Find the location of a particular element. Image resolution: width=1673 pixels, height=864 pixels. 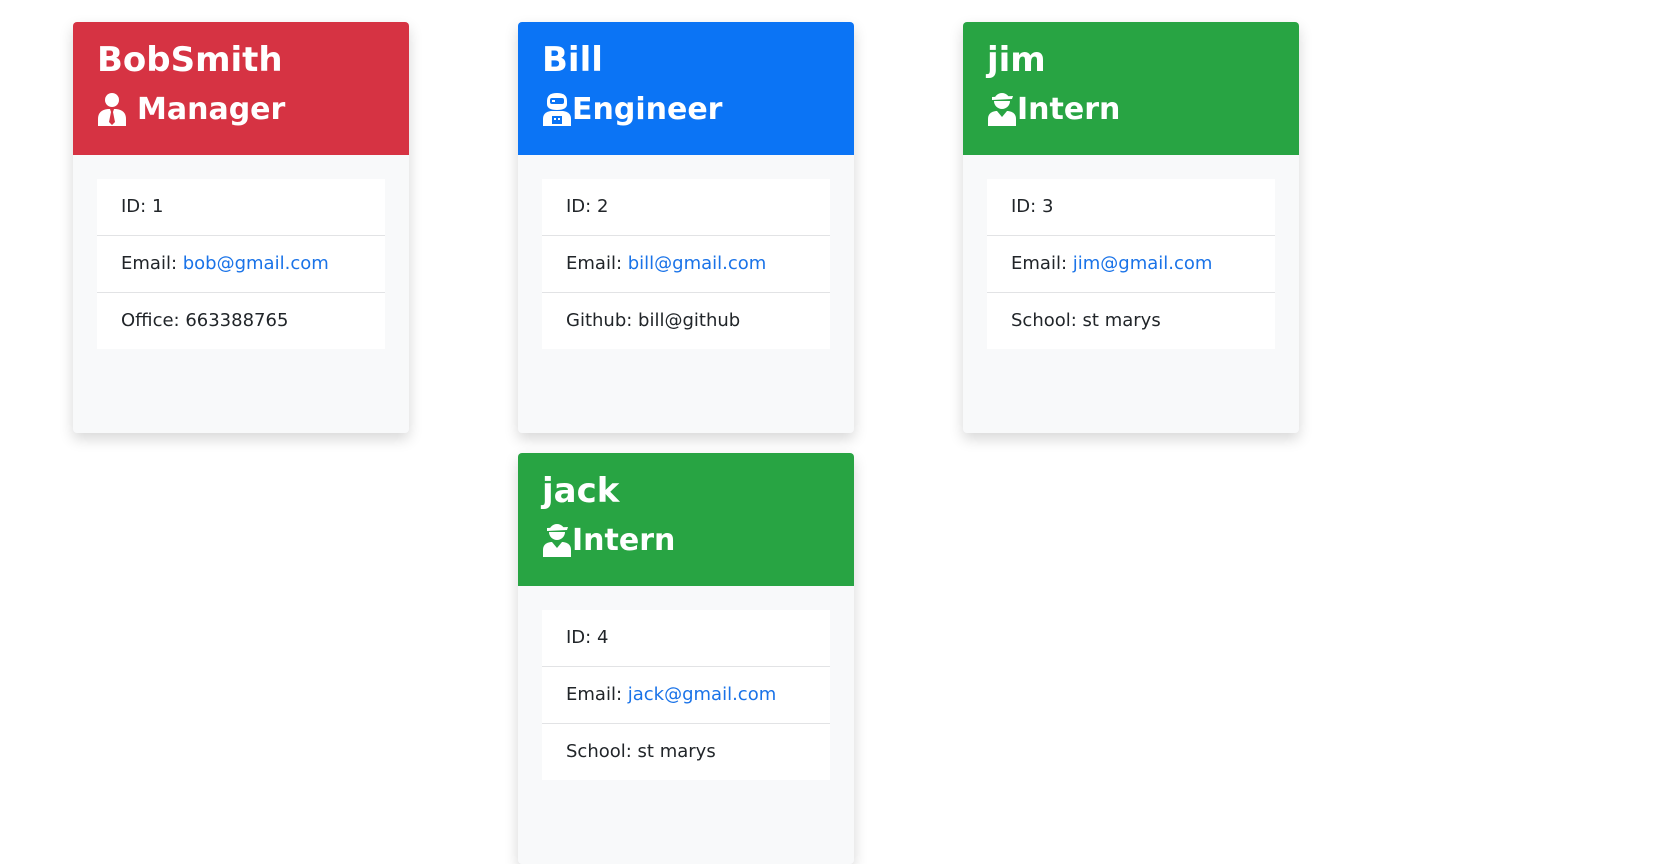

id-row: ID: 3 is located at coordinates (1131, 207).